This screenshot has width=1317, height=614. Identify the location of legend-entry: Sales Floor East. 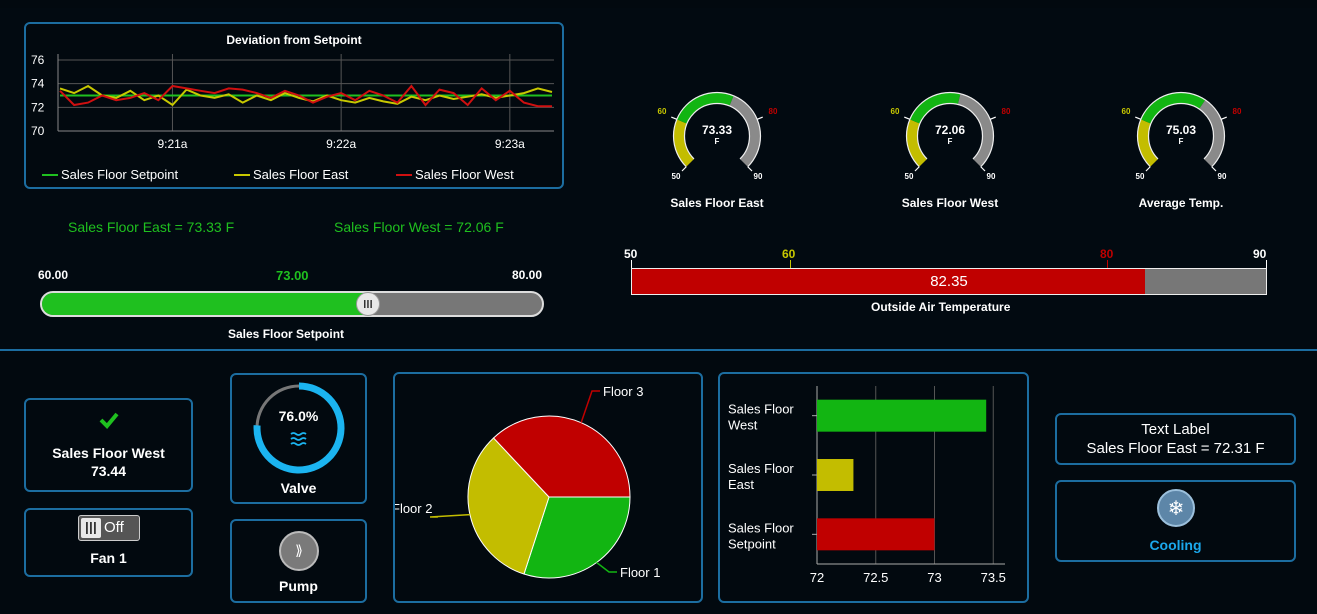
(301, 174).